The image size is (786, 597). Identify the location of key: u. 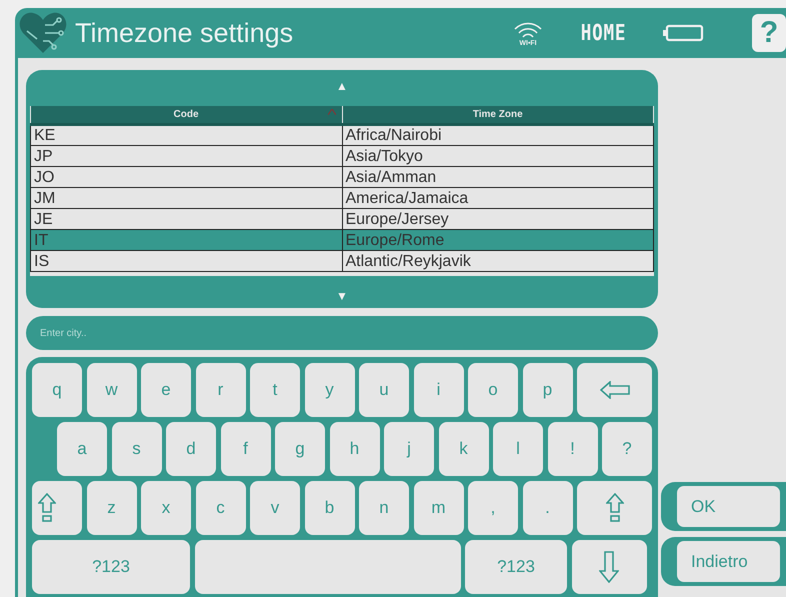
(384, 390).